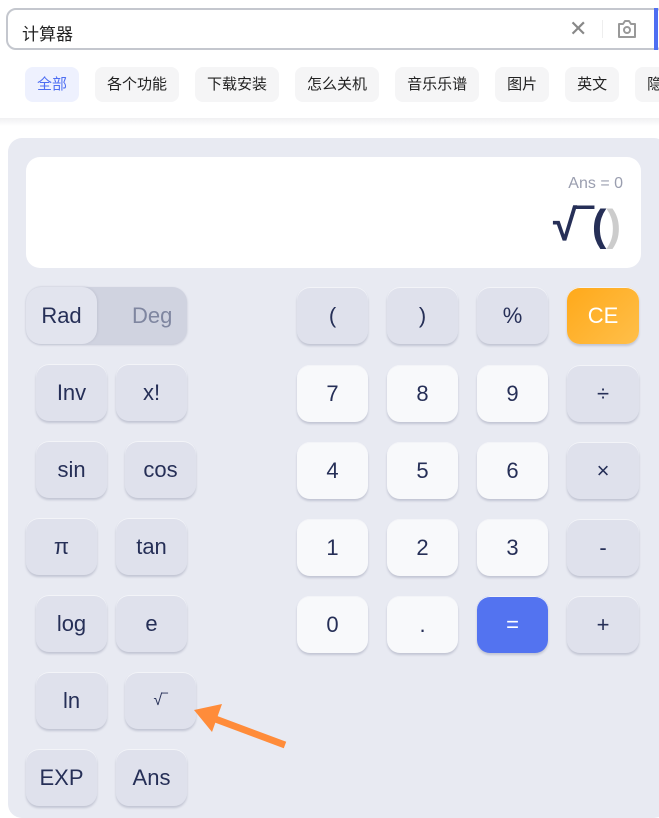 The image size is (659, 818). I want to click on plus-button: +, so click(603, 624).